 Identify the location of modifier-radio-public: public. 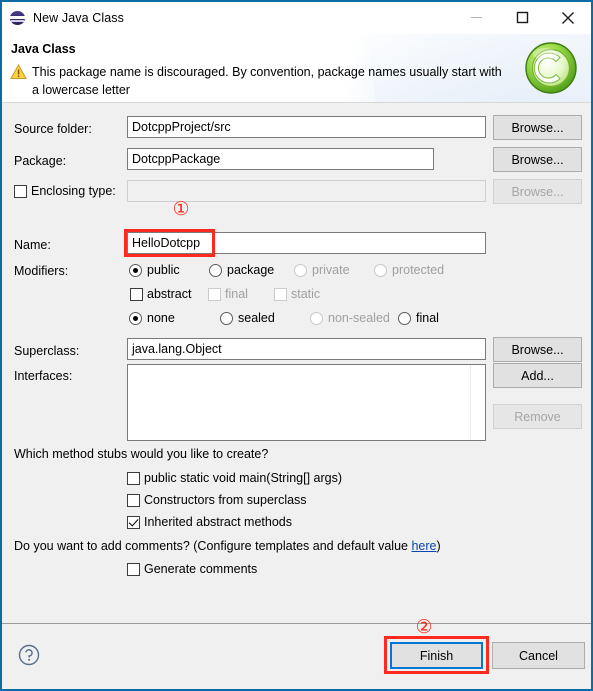
(154, 270).